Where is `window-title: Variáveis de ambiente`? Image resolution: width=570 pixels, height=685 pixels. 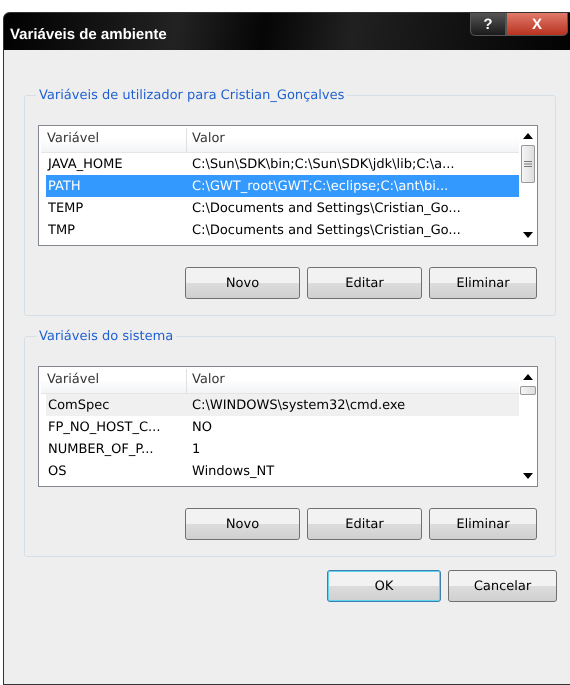 window-title: Variáveis de ambiente is located at coordinates (88, 34).